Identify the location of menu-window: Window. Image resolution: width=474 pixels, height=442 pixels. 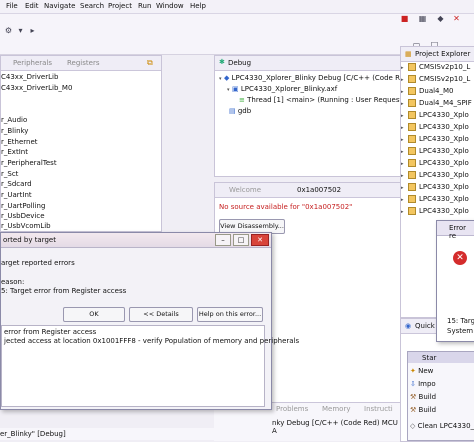
(170, 6).